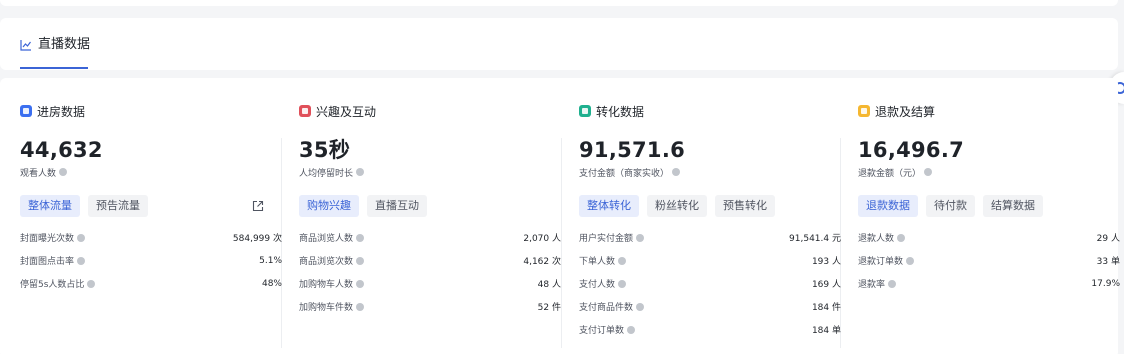 The height and width of the screenshot is (354, 1124). Describe the element at coordinates (826, 262) in the screenshot. I see `row-value: 193 人` at that location.